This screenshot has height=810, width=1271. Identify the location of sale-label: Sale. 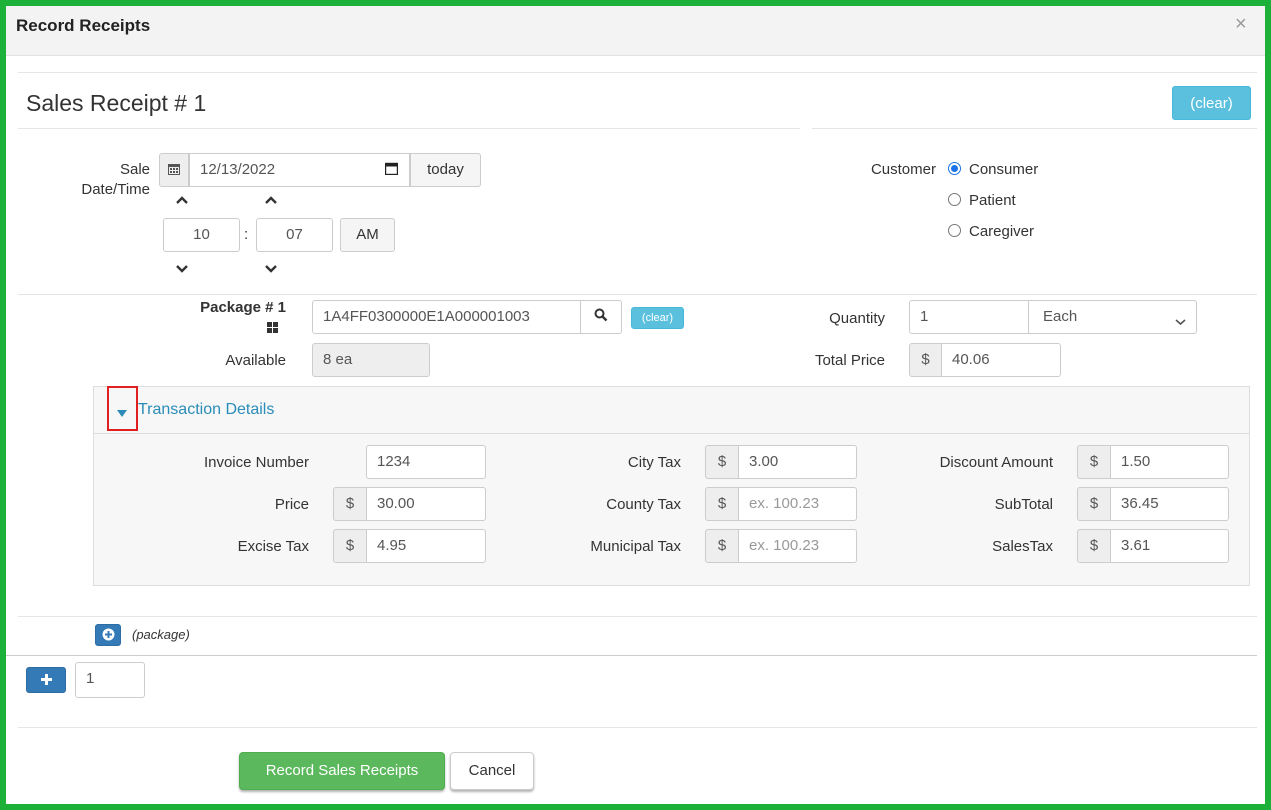
(134, 169).